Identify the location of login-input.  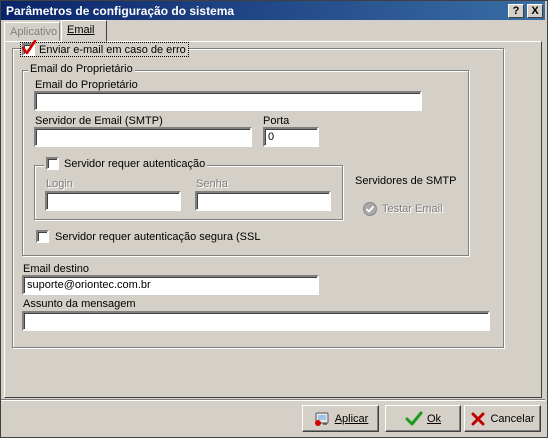
(113, 201).